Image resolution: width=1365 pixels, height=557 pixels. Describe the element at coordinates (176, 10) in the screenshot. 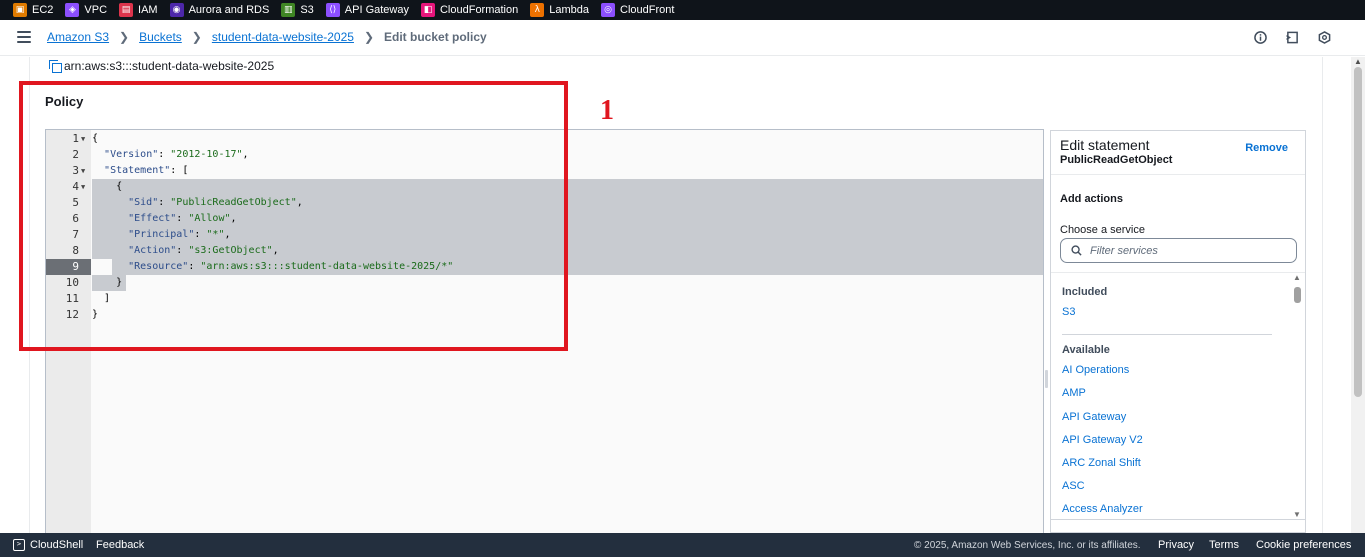

I see `rds-icon: ◉` at that location.